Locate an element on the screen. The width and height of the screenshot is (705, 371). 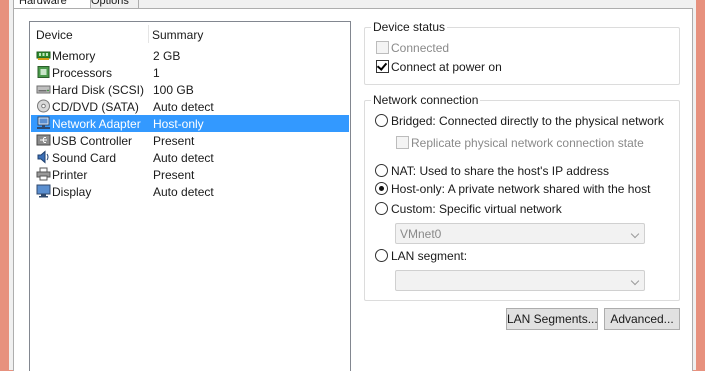
device-summary: 100 GB is located at coordinates (173, 90).